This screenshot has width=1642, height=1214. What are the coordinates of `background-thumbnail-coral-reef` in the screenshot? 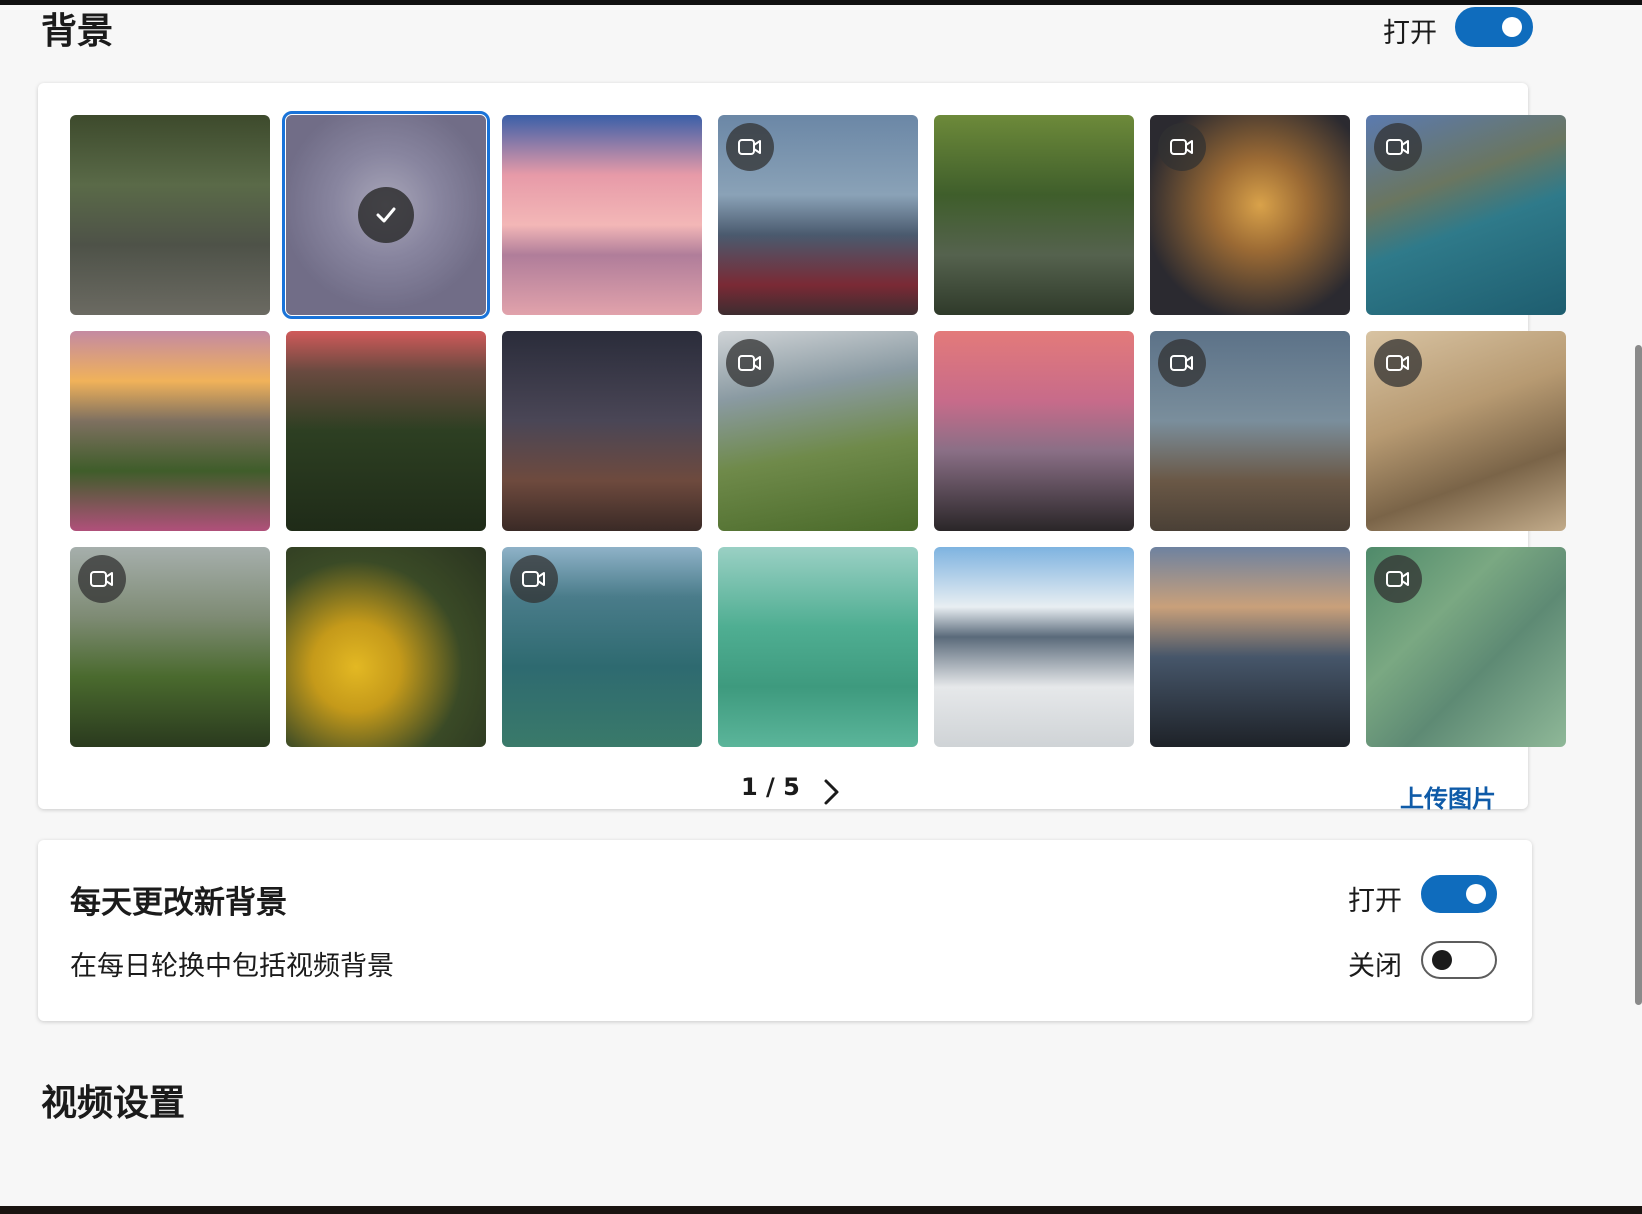 It's located at (1250, 215).